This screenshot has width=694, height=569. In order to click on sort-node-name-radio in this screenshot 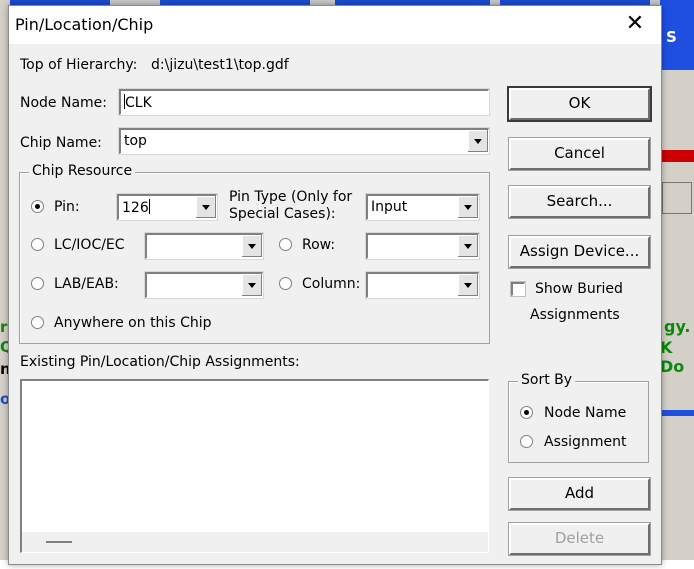, I will do `click(526, 412)`.